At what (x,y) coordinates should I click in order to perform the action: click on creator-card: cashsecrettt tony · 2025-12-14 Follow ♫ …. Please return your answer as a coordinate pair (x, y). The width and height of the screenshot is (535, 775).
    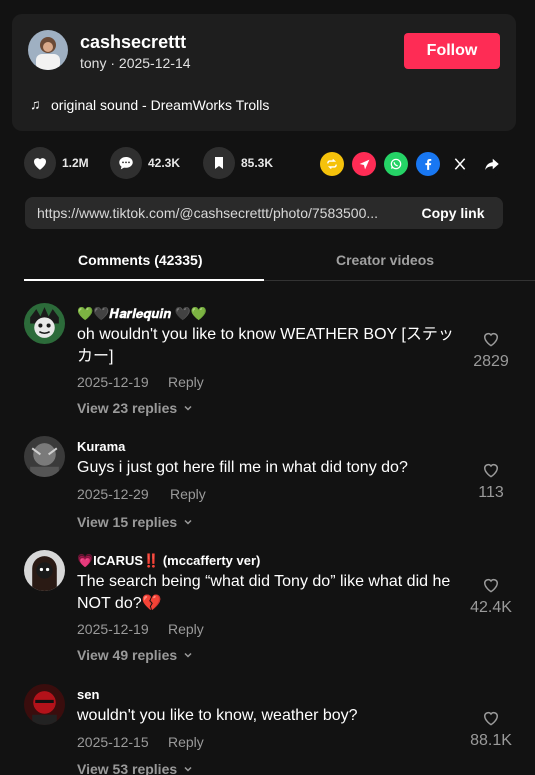
    Looking at the image, I should click on (264, 72).